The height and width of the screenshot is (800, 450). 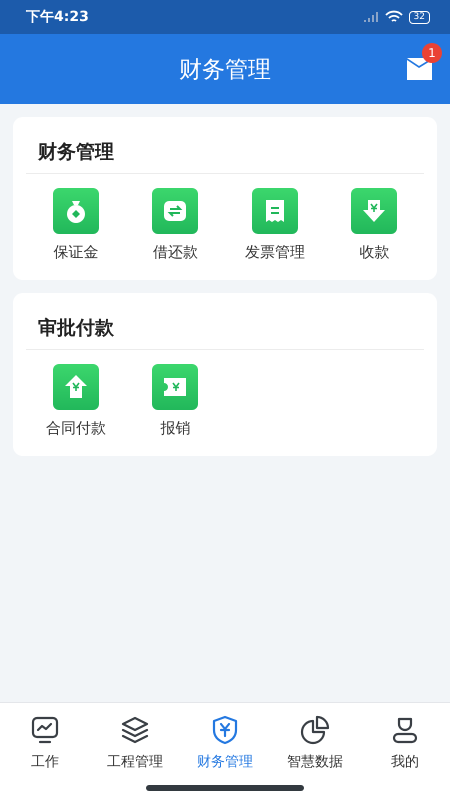 What do you see at coordinates (225, 762) in the screenshot?
I see `tab-label: 财务管理` at bounding box center [225, 762].